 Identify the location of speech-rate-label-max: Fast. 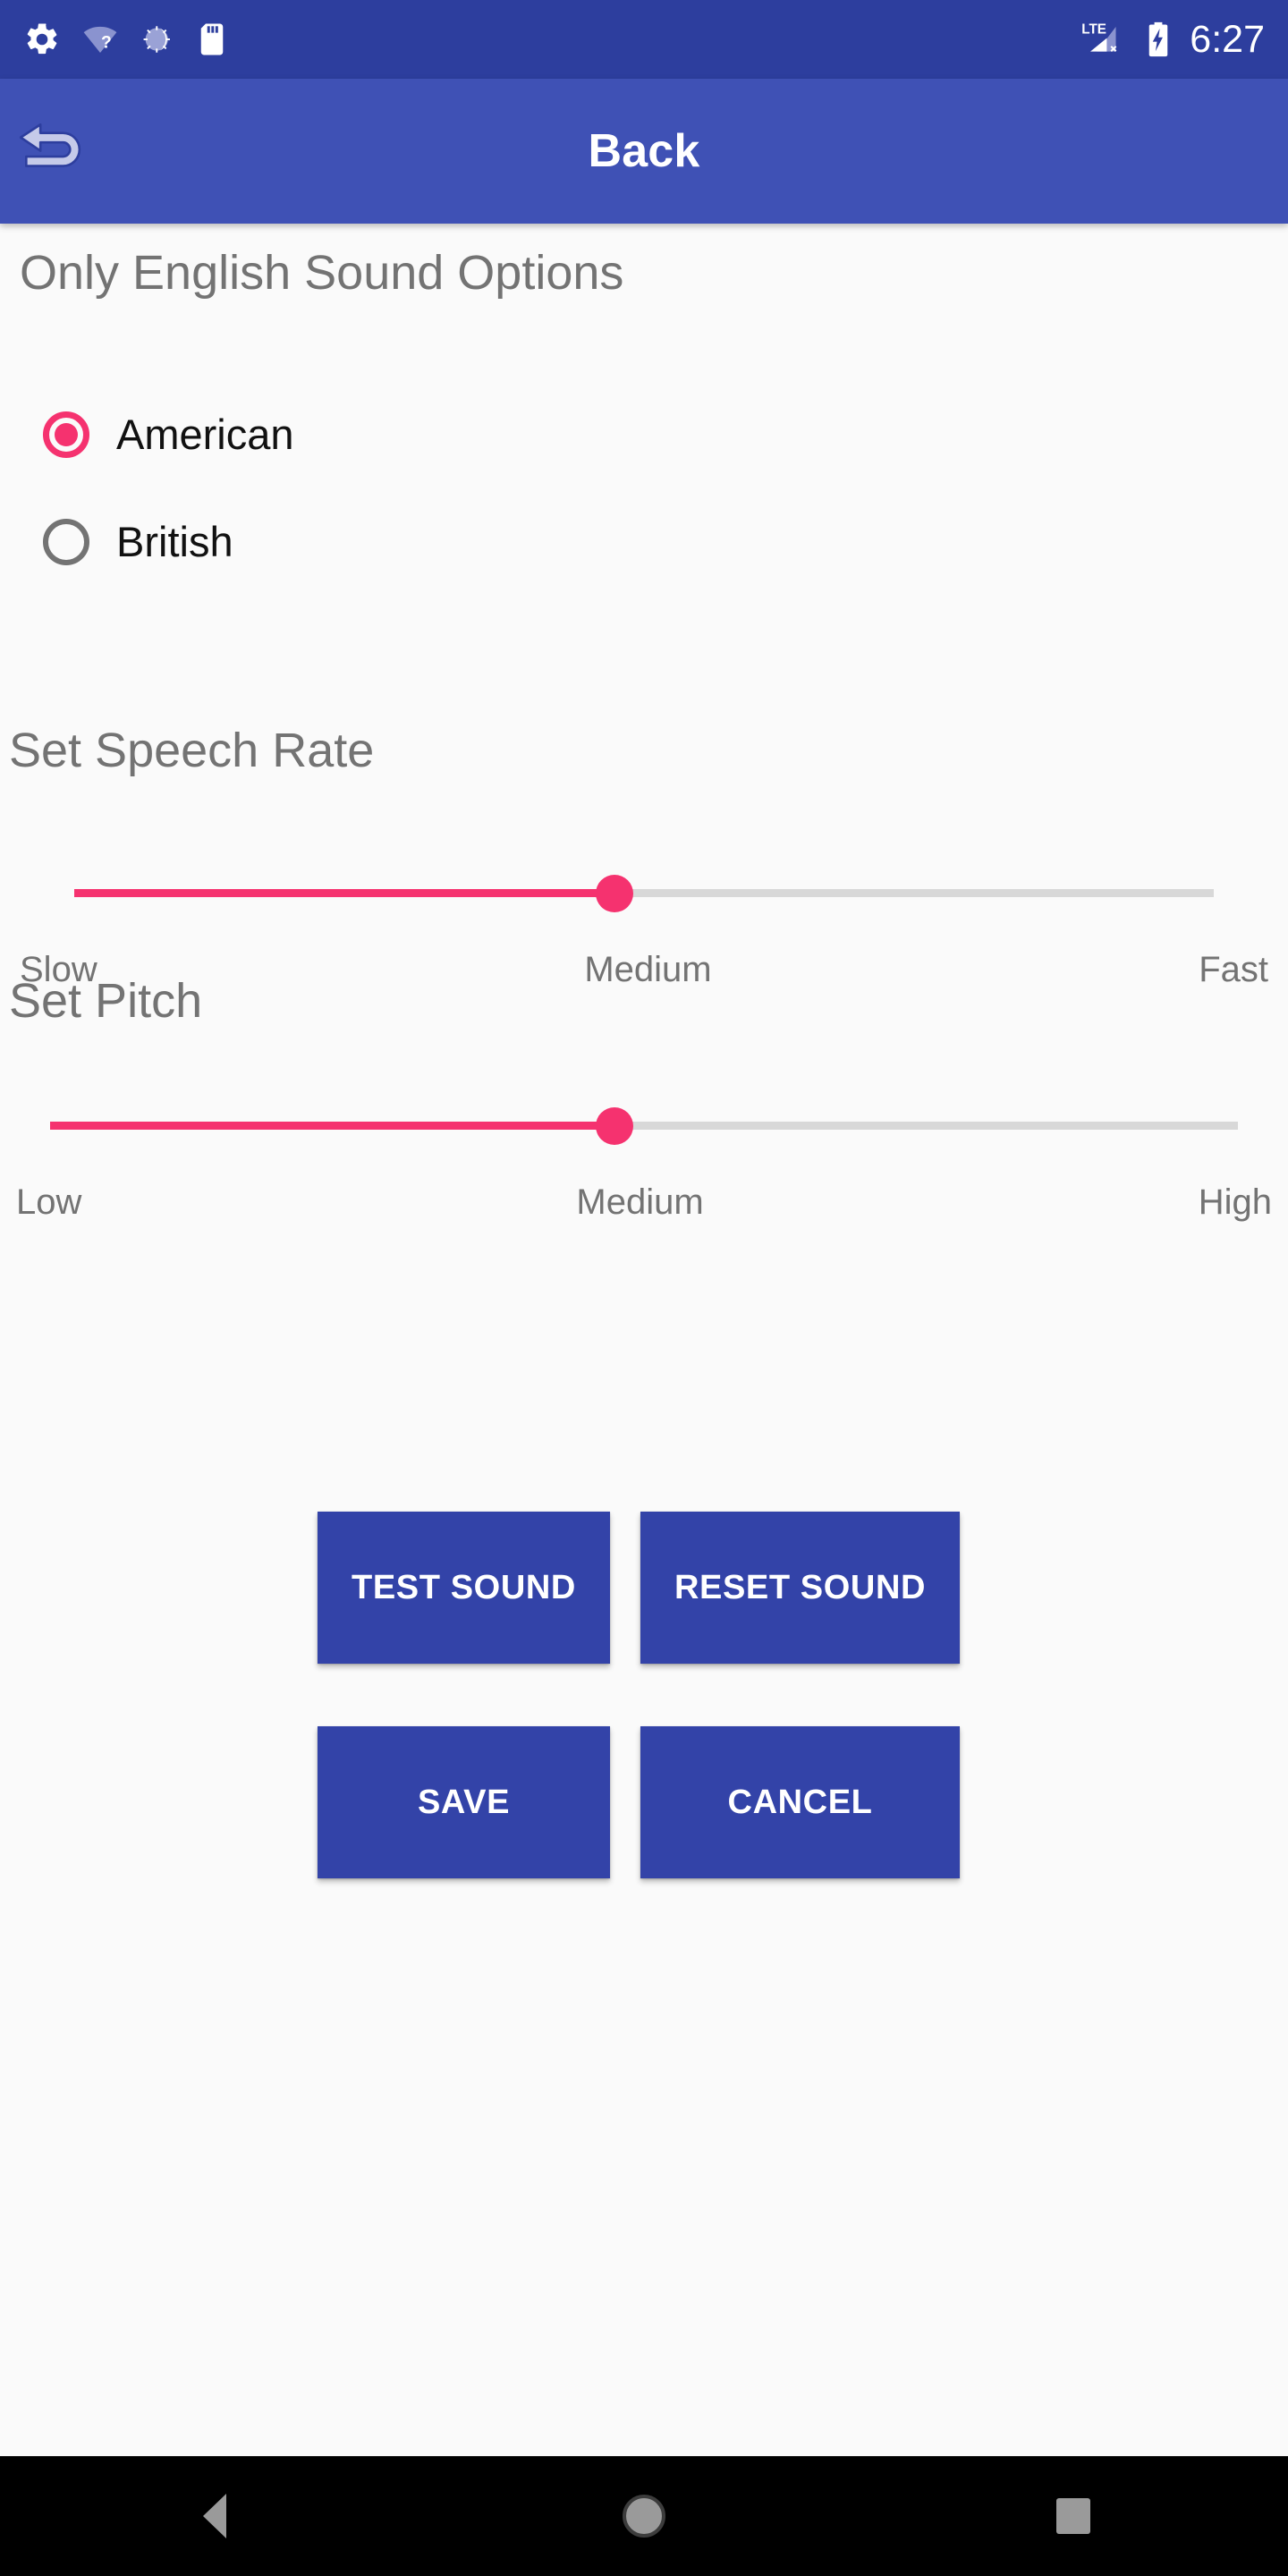
(1233, 969).